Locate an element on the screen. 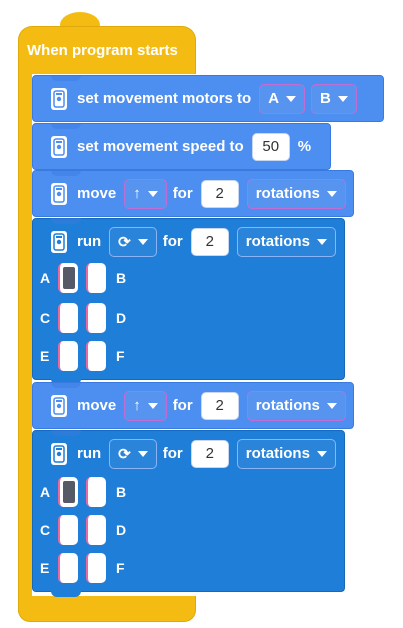 The height and width of the screenshot is (628, 403). move-block-1: move ↑ for 2 rotations is located at coordinates (193, 193).